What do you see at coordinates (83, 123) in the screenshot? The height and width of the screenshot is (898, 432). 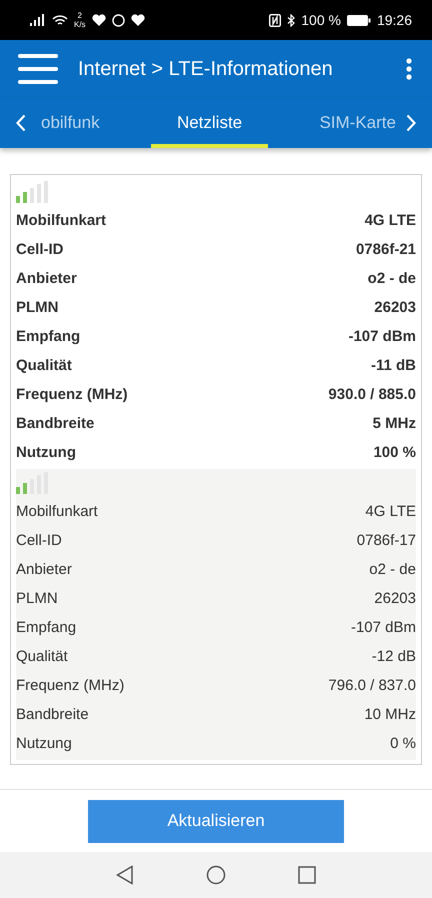 I see `tab: obilfunk` at bounding box center [83, 123].